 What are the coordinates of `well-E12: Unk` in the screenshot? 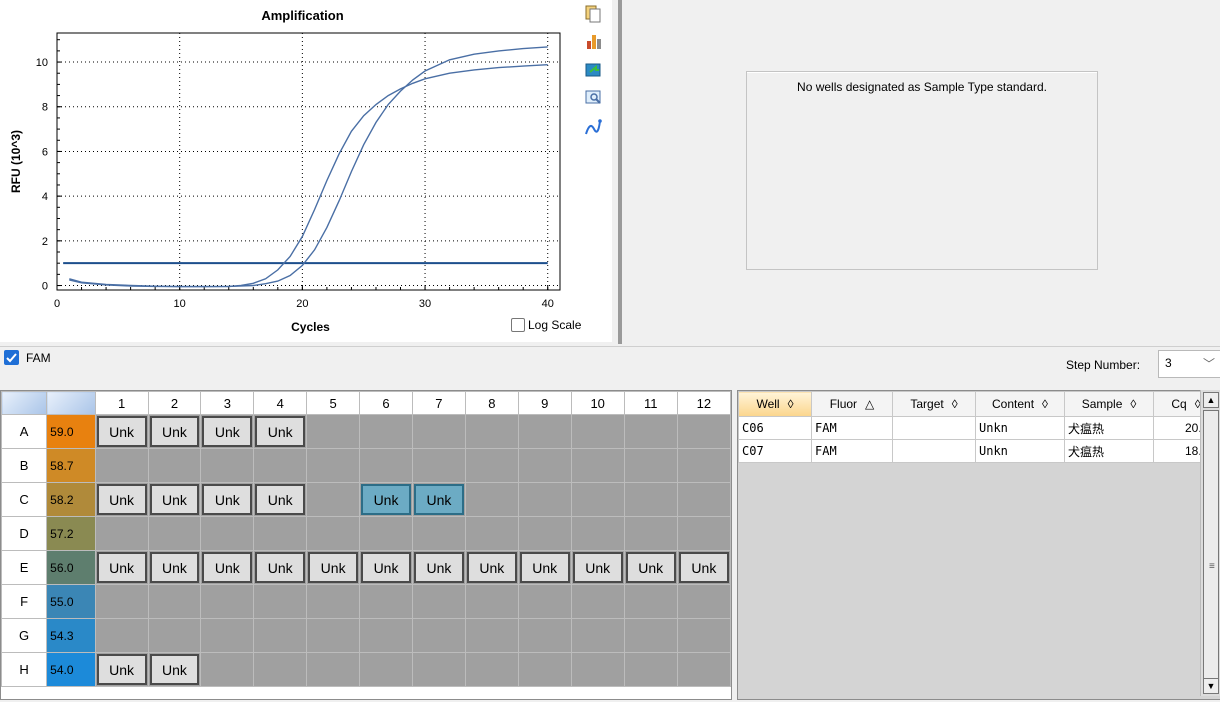 It's located at (704, 567).